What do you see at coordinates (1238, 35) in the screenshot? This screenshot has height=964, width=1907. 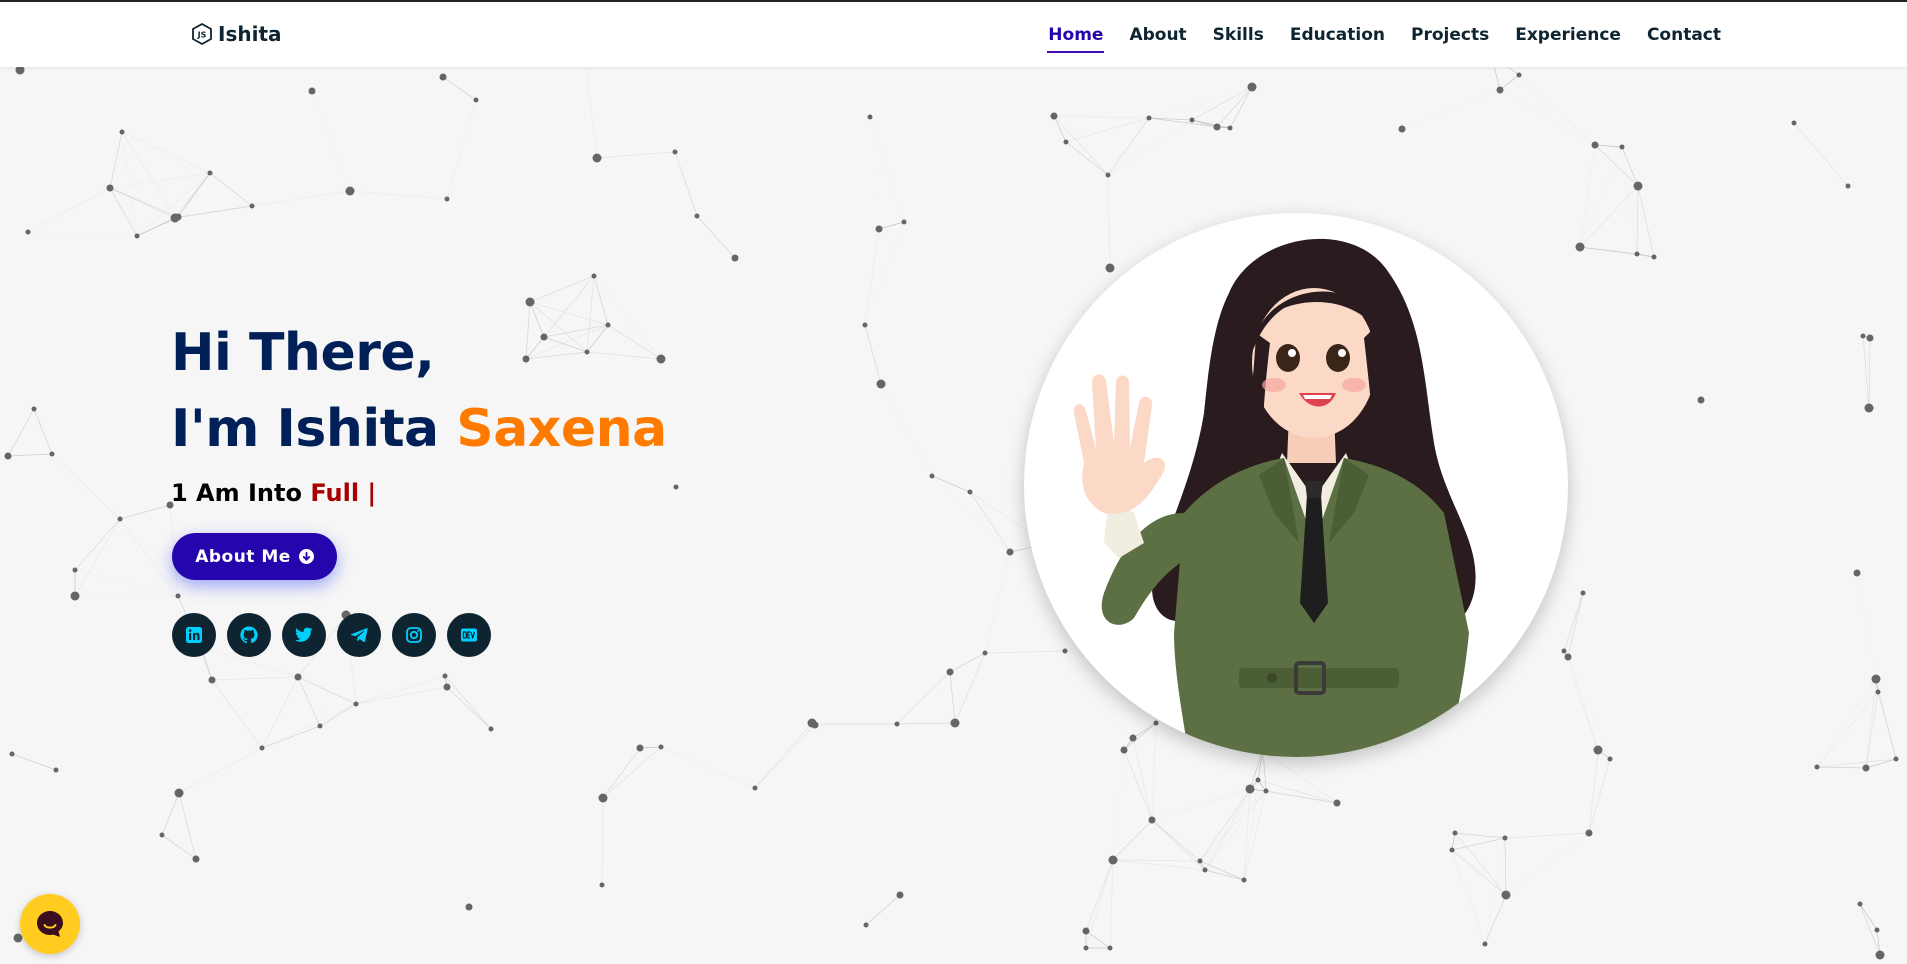 I see `nav-skills: Skills` at bounding box center [1238, 35].